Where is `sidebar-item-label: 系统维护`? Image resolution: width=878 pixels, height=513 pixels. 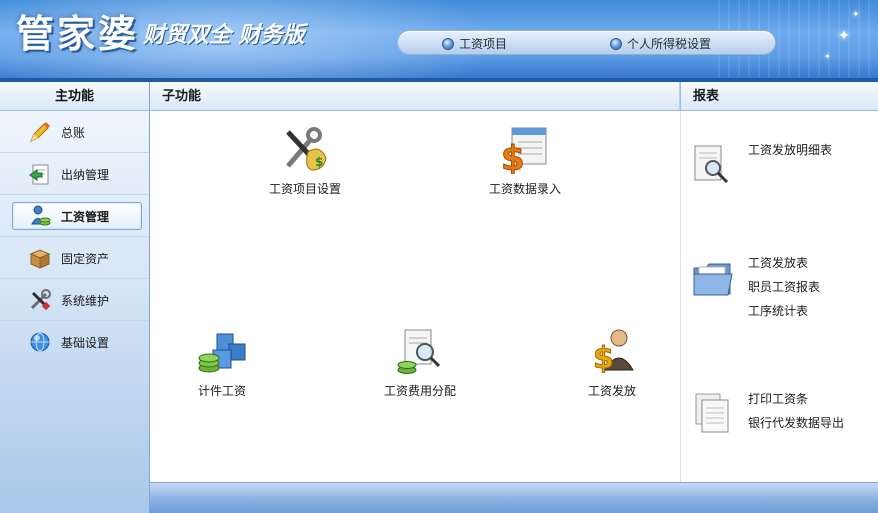
sidebar-item-label: 系统维护 is located at coordinates (85, 301).